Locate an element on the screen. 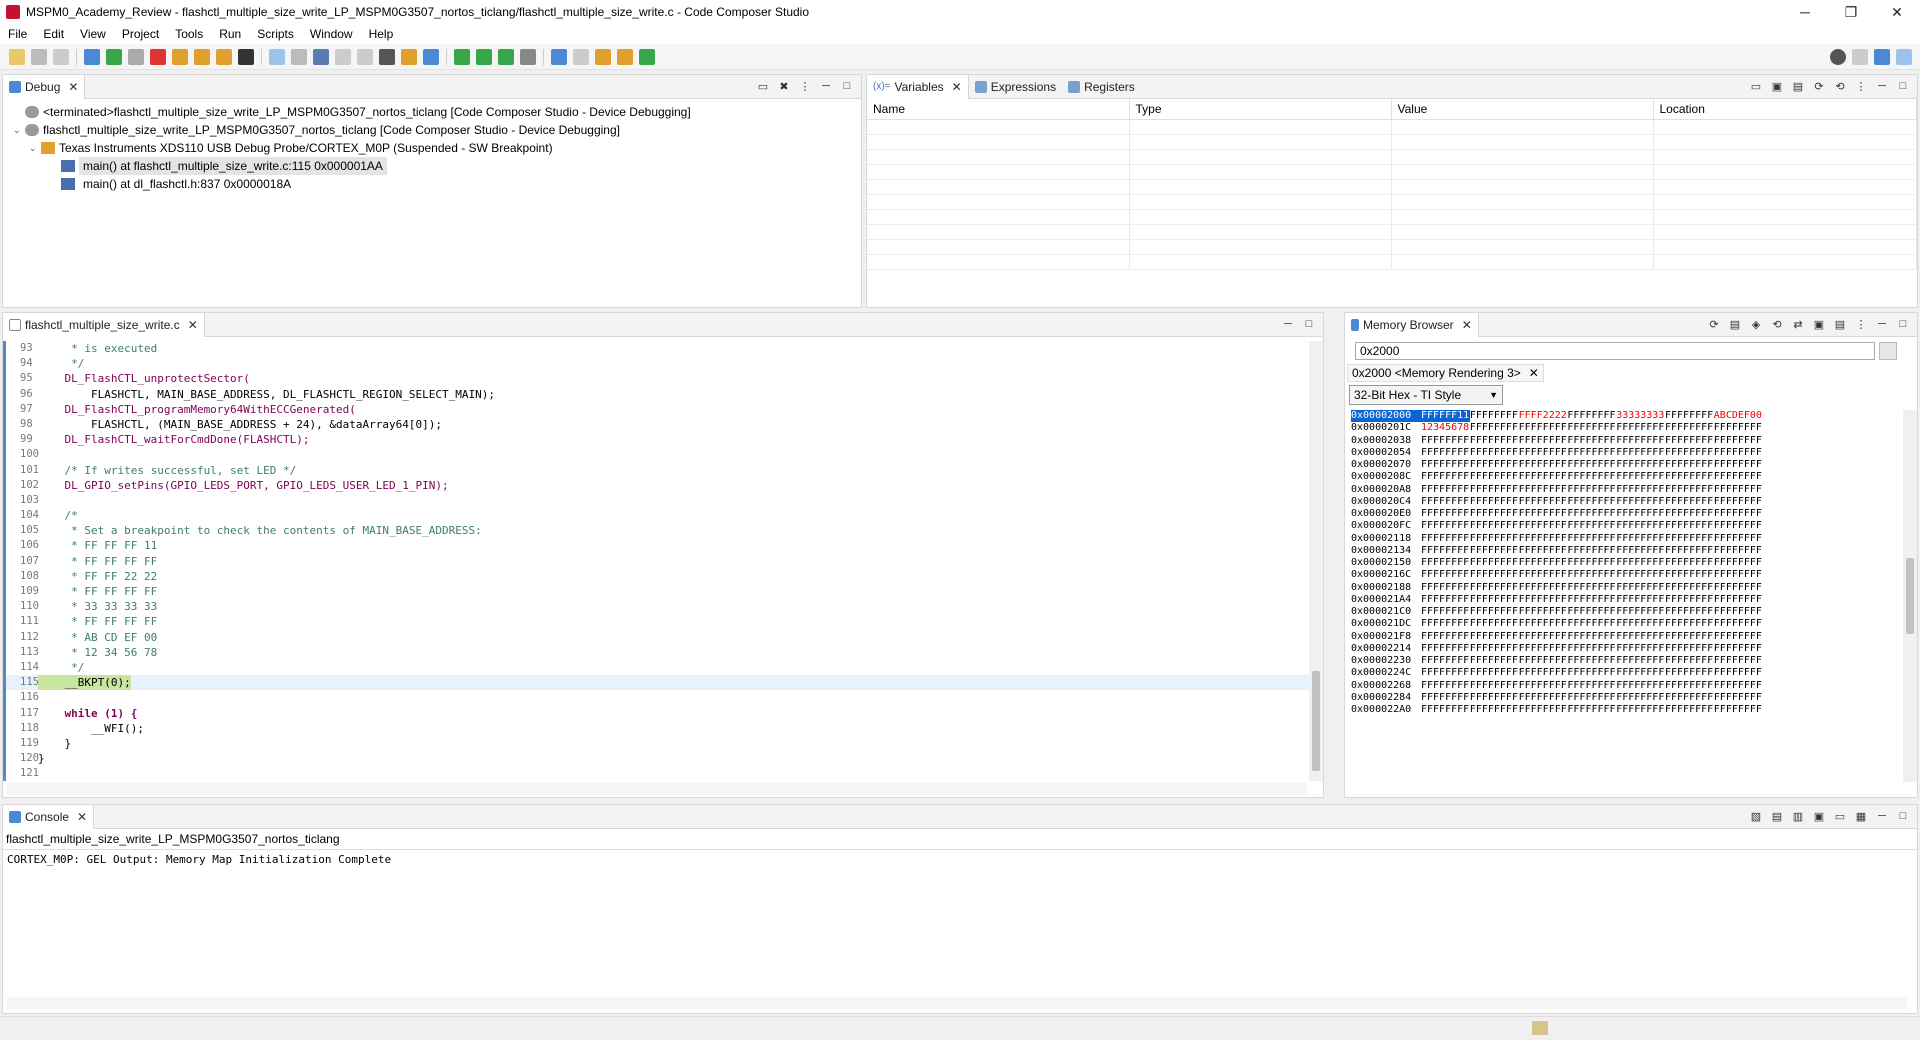 The image size is (1920, 1040). scroll-lock-icon: ▤ is located at coordinates (1777, 817).